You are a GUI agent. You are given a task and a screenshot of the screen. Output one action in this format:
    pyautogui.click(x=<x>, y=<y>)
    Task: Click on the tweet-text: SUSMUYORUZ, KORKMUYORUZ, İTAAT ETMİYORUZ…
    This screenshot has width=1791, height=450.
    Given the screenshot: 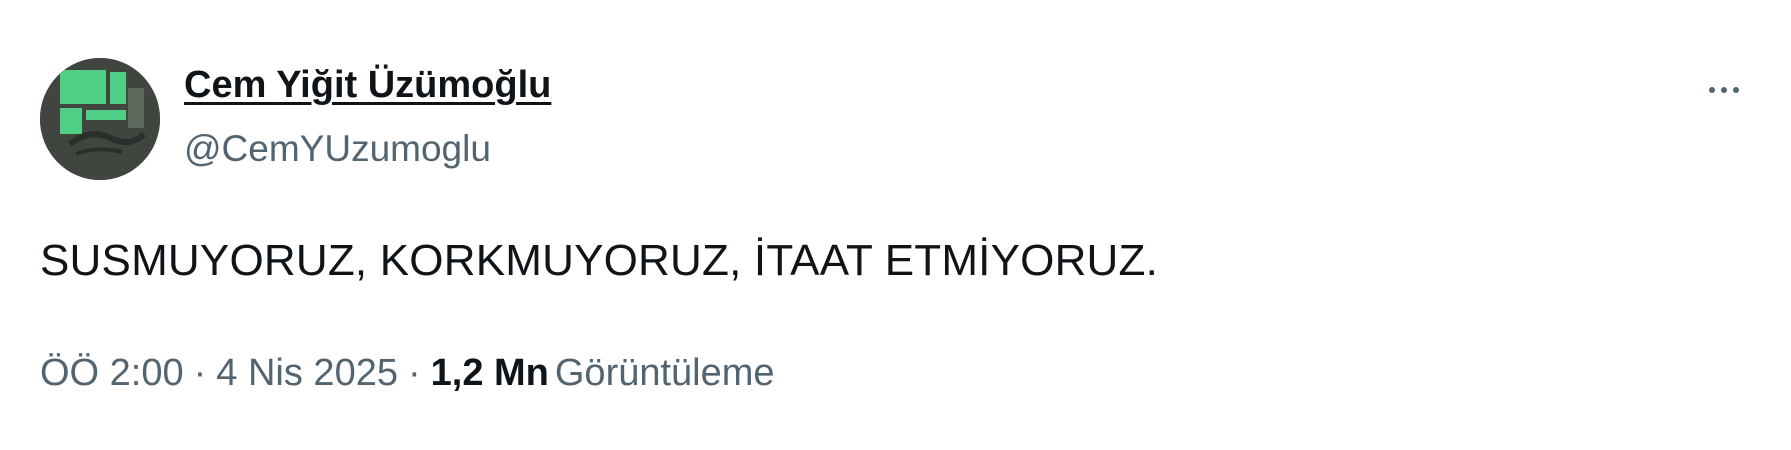 What is the action you would take?
    pyautogui.click(x=599, y=260)
    